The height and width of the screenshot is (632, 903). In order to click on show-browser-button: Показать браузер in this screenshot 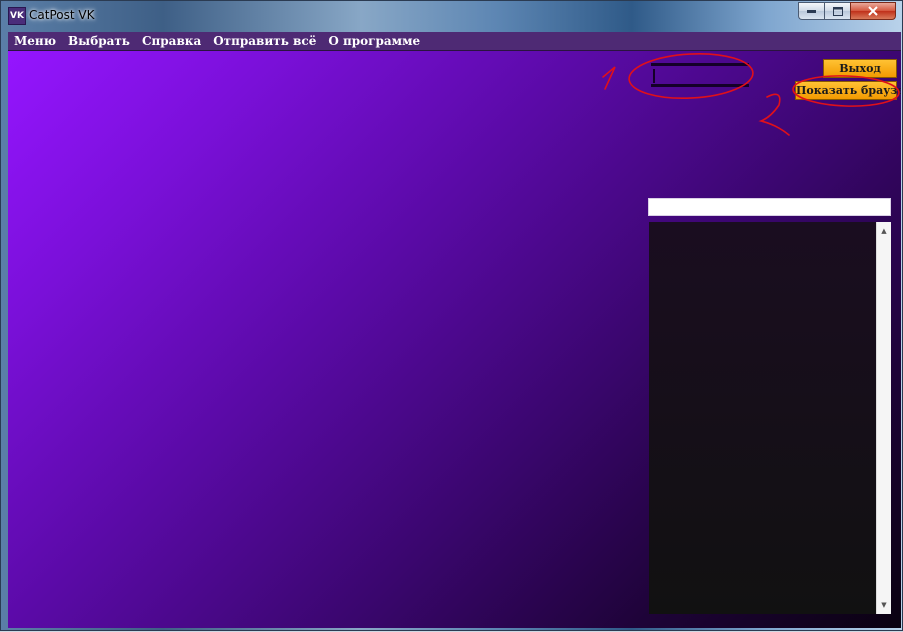, I will do `click(848, 90)`.